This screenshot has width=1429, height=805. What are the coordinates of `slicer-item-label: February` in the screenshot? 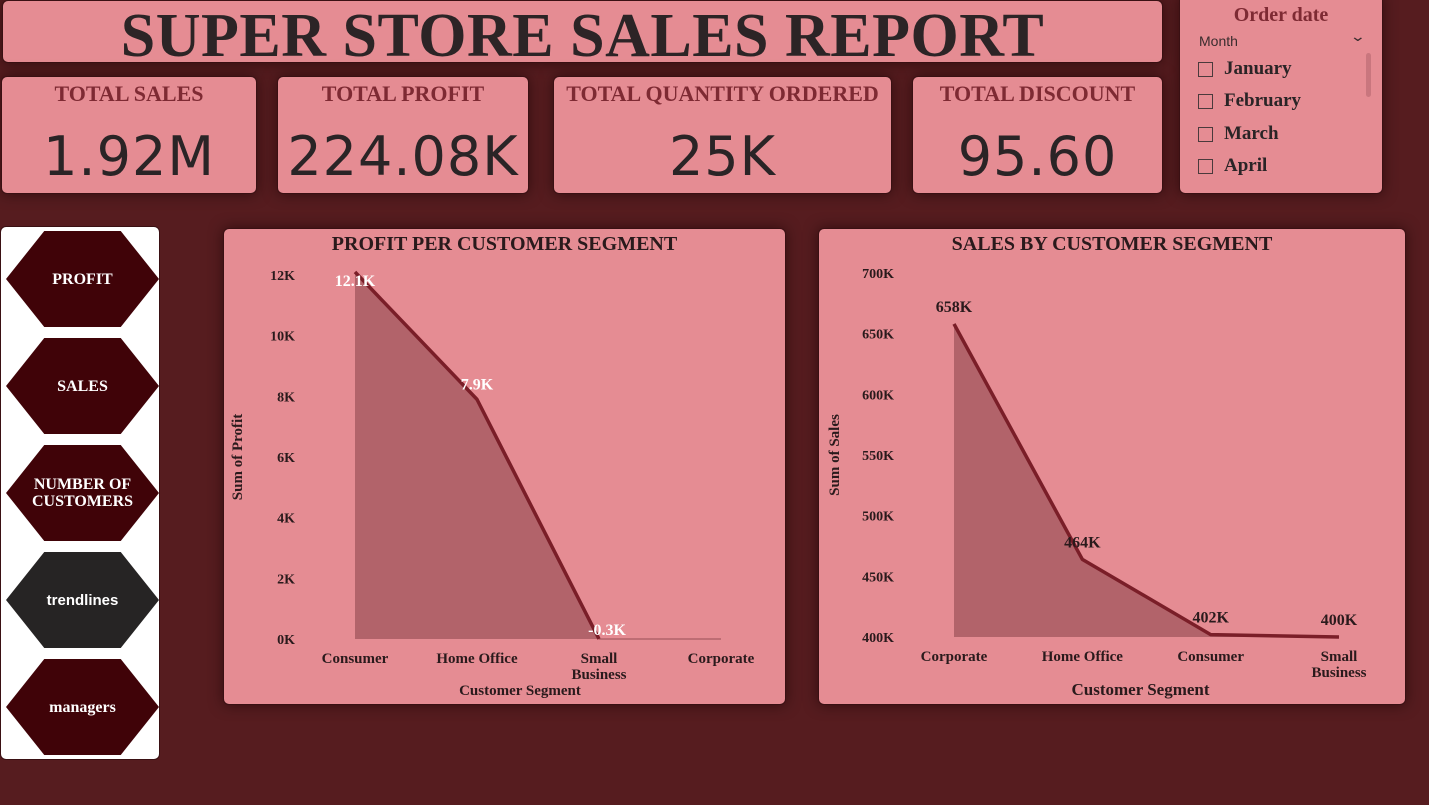 It's located at (1263, 100).